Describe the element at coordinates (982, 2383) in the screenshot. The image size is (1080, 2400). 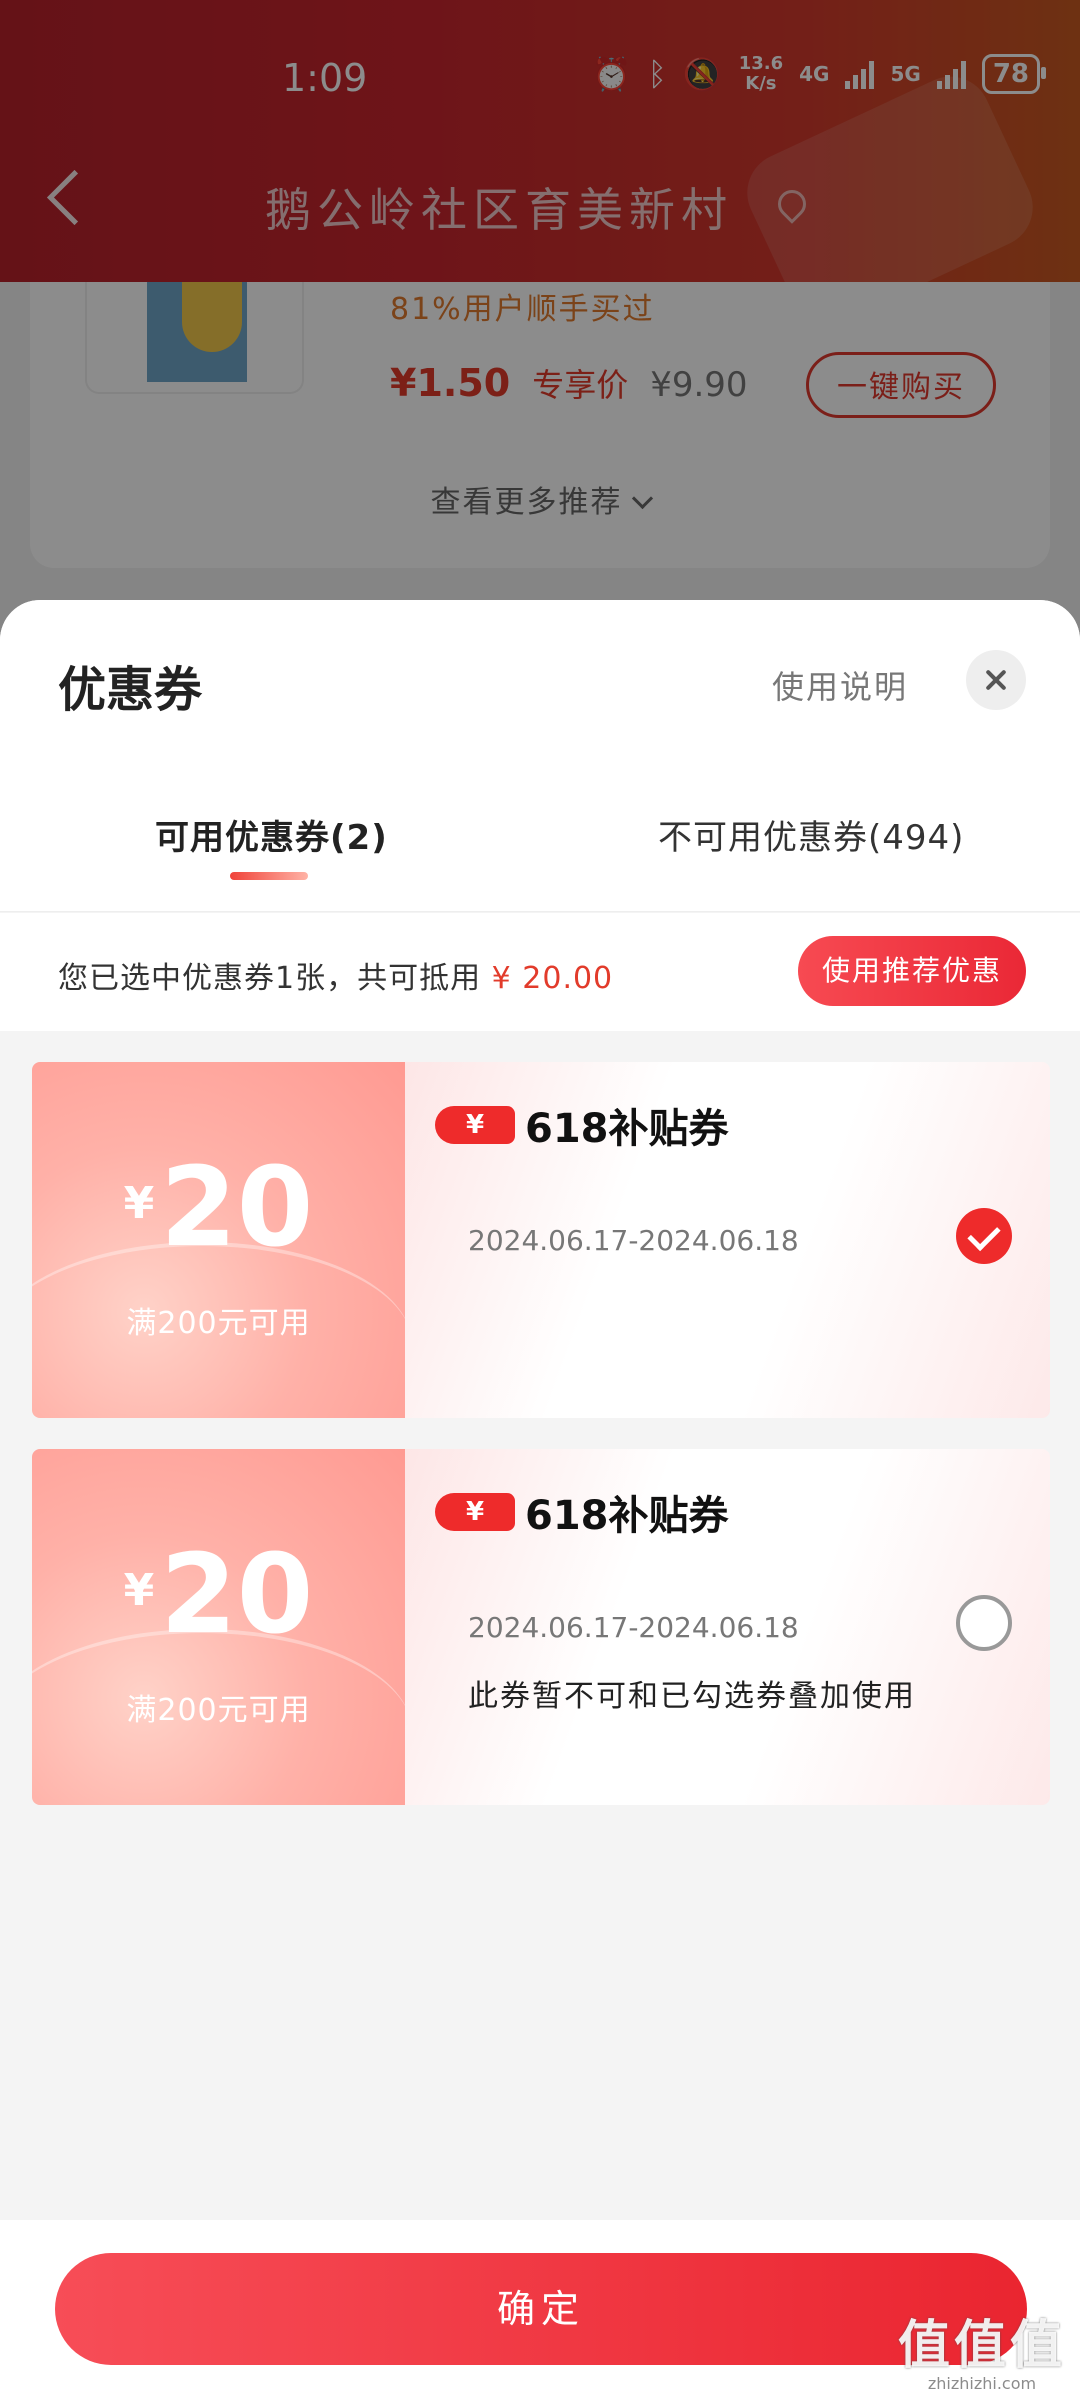
I see `watermark-domain: zhizhizhi.com` at that location.